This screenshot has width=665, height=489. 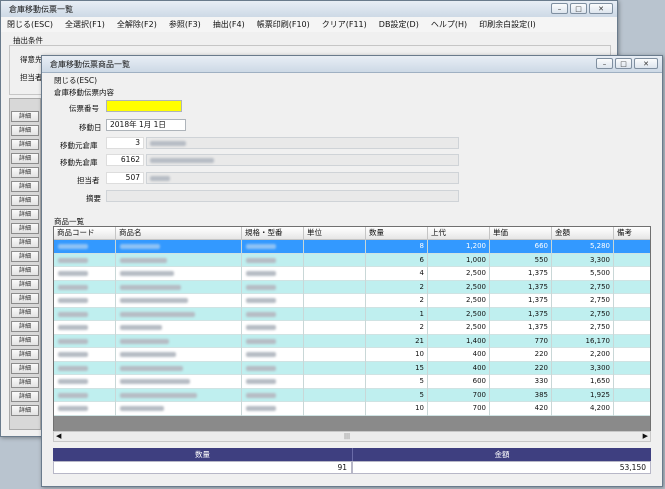 What do you see at coordinates (179, 233) in the screenshot?
I see `column-header: 商品名` at bounding box center [179, 233].